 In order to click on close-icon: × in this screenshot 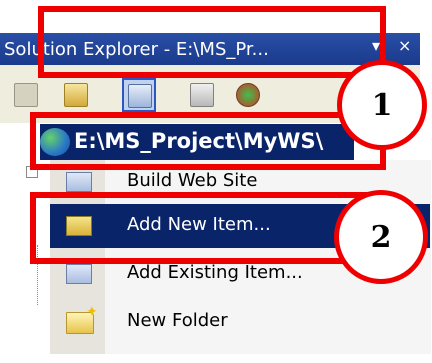, I will do `click(404, 45)`.